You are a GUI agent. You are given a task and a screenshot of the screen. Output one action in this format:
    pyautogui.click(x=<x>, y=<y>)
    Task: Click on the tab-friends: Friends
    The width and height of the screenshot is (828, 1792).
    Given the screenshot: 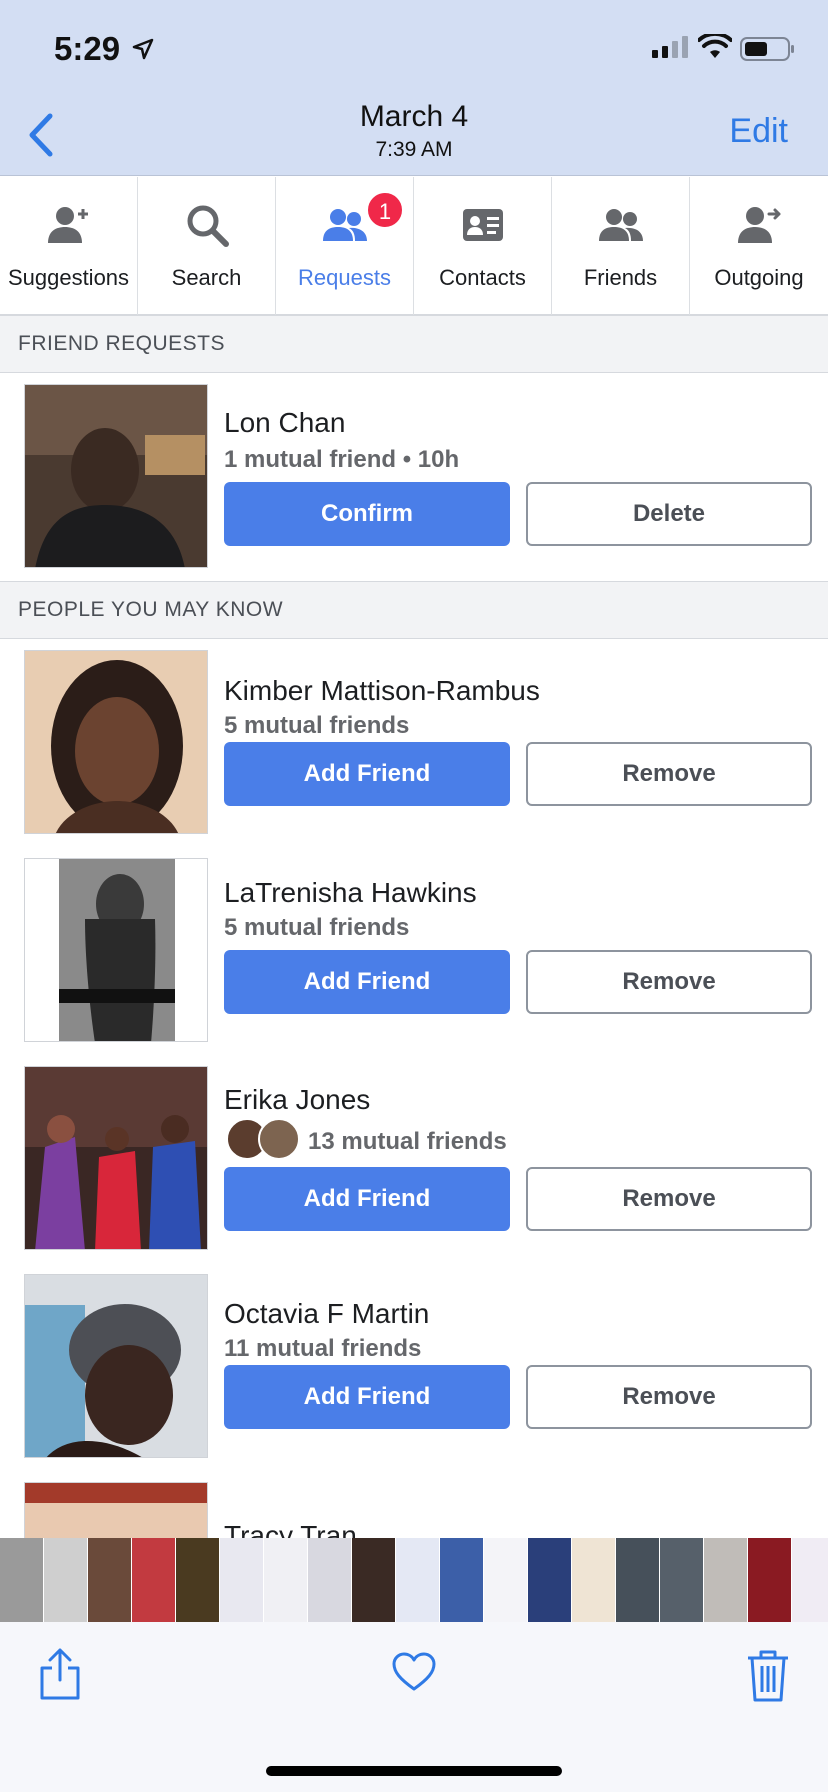 What is the action you would take?
    pyautogui.click(x=621, y=246)
    